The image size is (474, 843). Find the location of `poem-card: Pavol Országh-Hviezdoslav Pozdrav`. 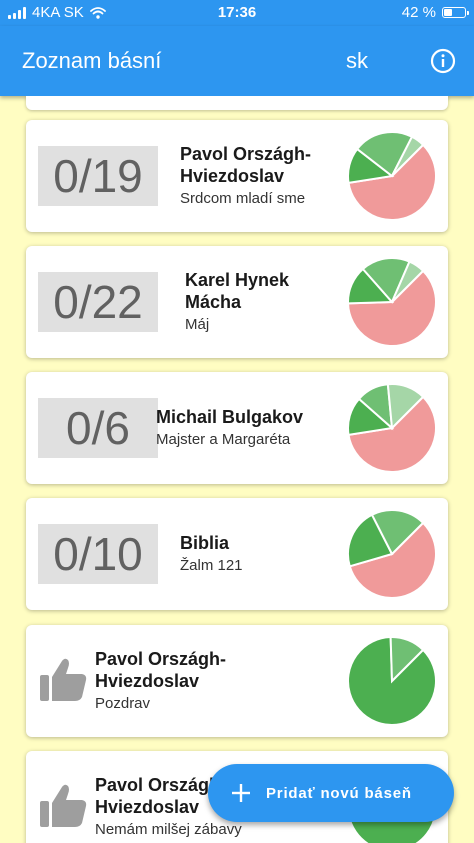

poem-card: Pavol Országh-Hviezdoslav Pozdrav is located at coordinates (237, 681).